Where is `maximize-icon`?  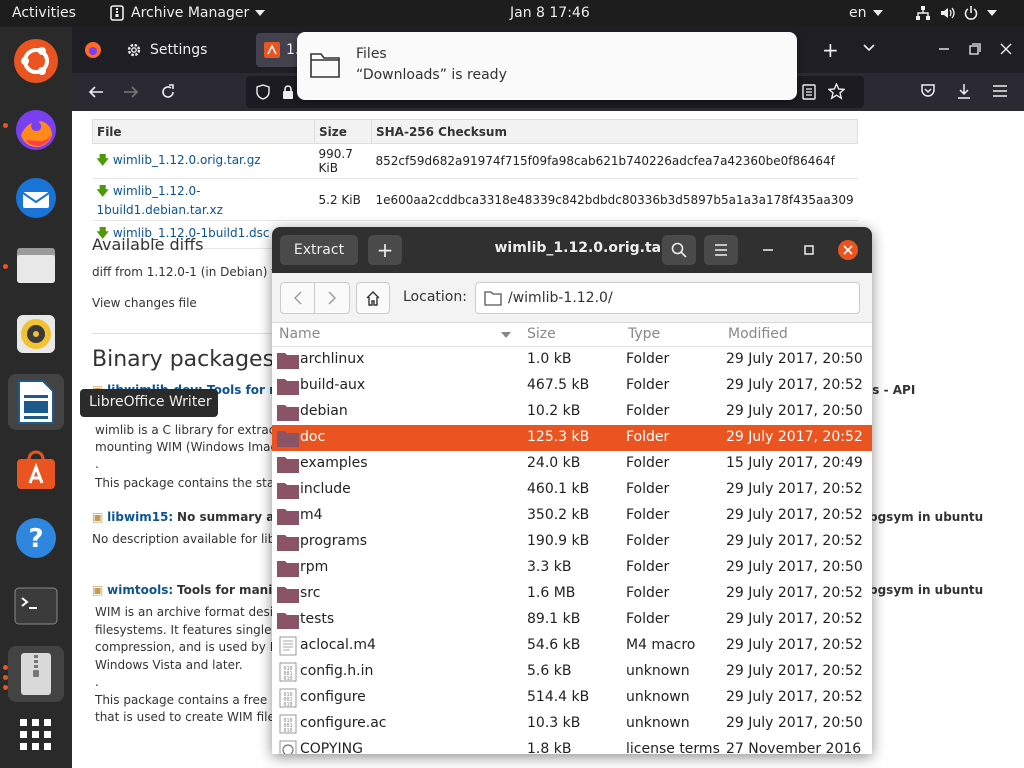
maximize-icon is located at coordinates (809, 250).